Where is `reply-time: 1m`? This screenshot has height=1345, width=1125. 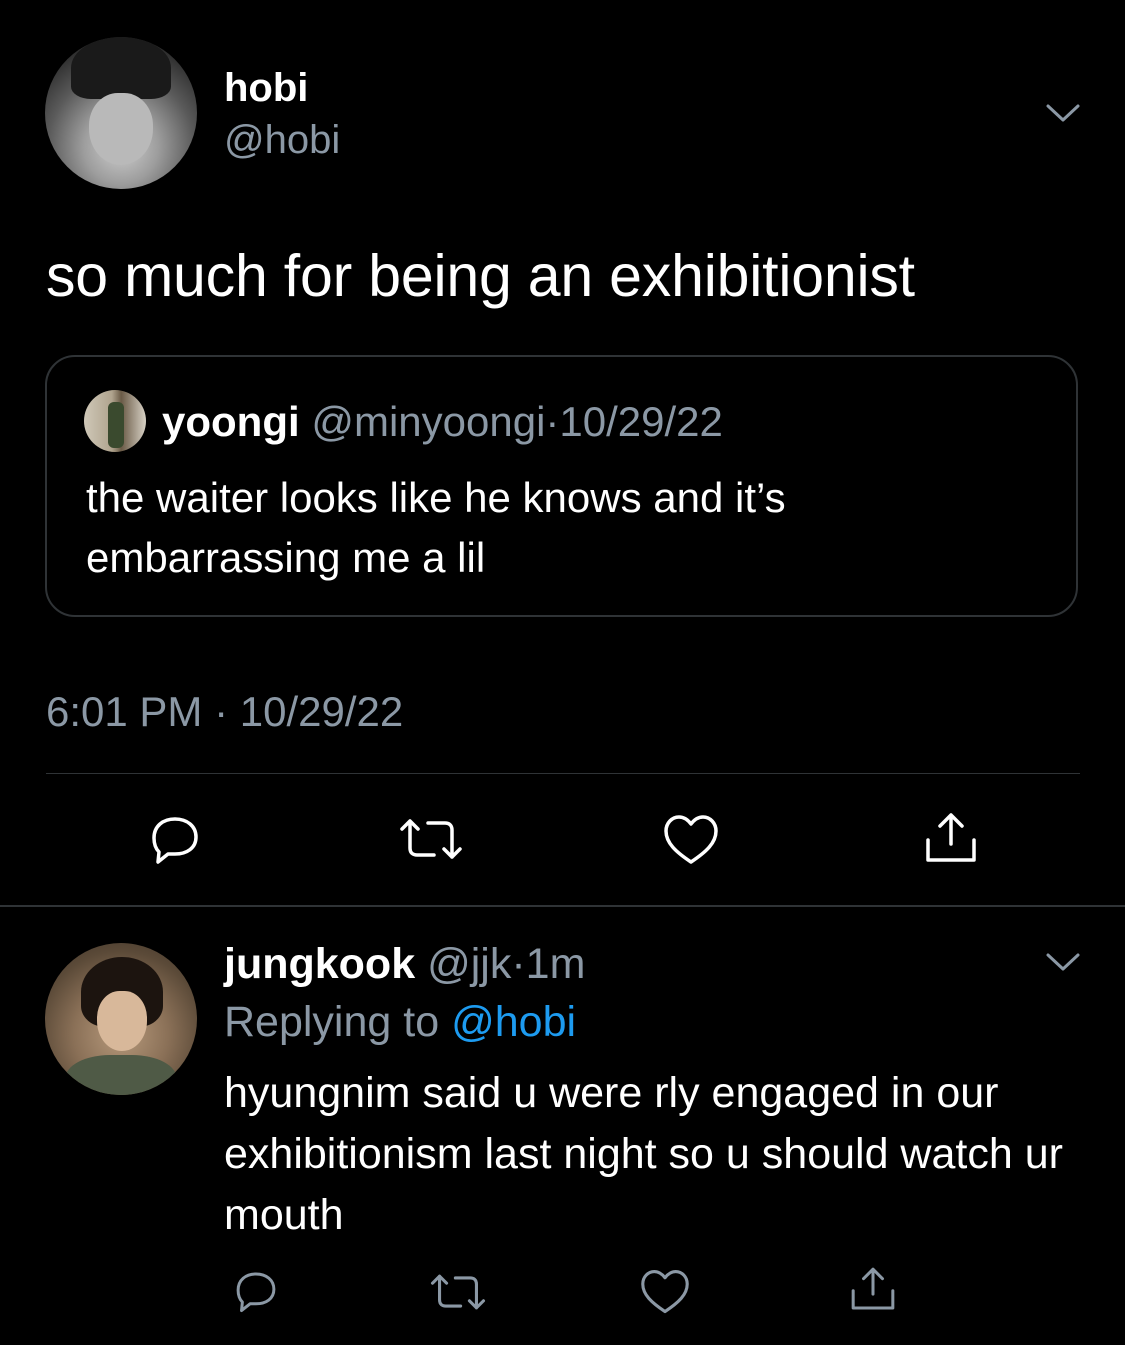 reply-time: 1m is located at coordinates (555, 964).